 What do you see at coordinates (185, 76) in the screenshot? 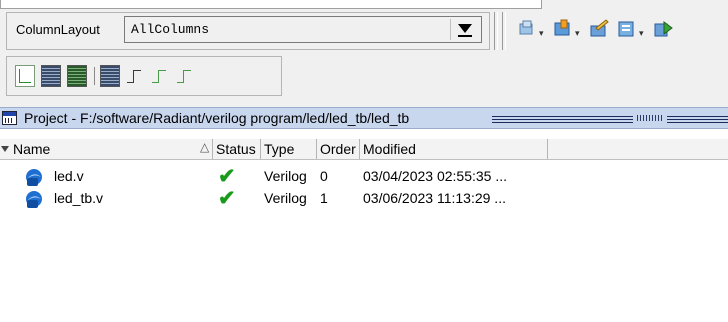
I see `waveform-step-light-icon` at bounding box center [185, 76].